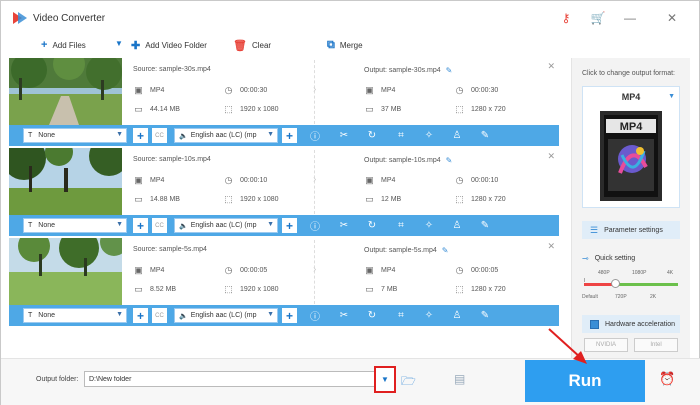 This screenshot has width=700, height=405. I want to click on clear-button: 🗑 Clear, so click(252, 45).